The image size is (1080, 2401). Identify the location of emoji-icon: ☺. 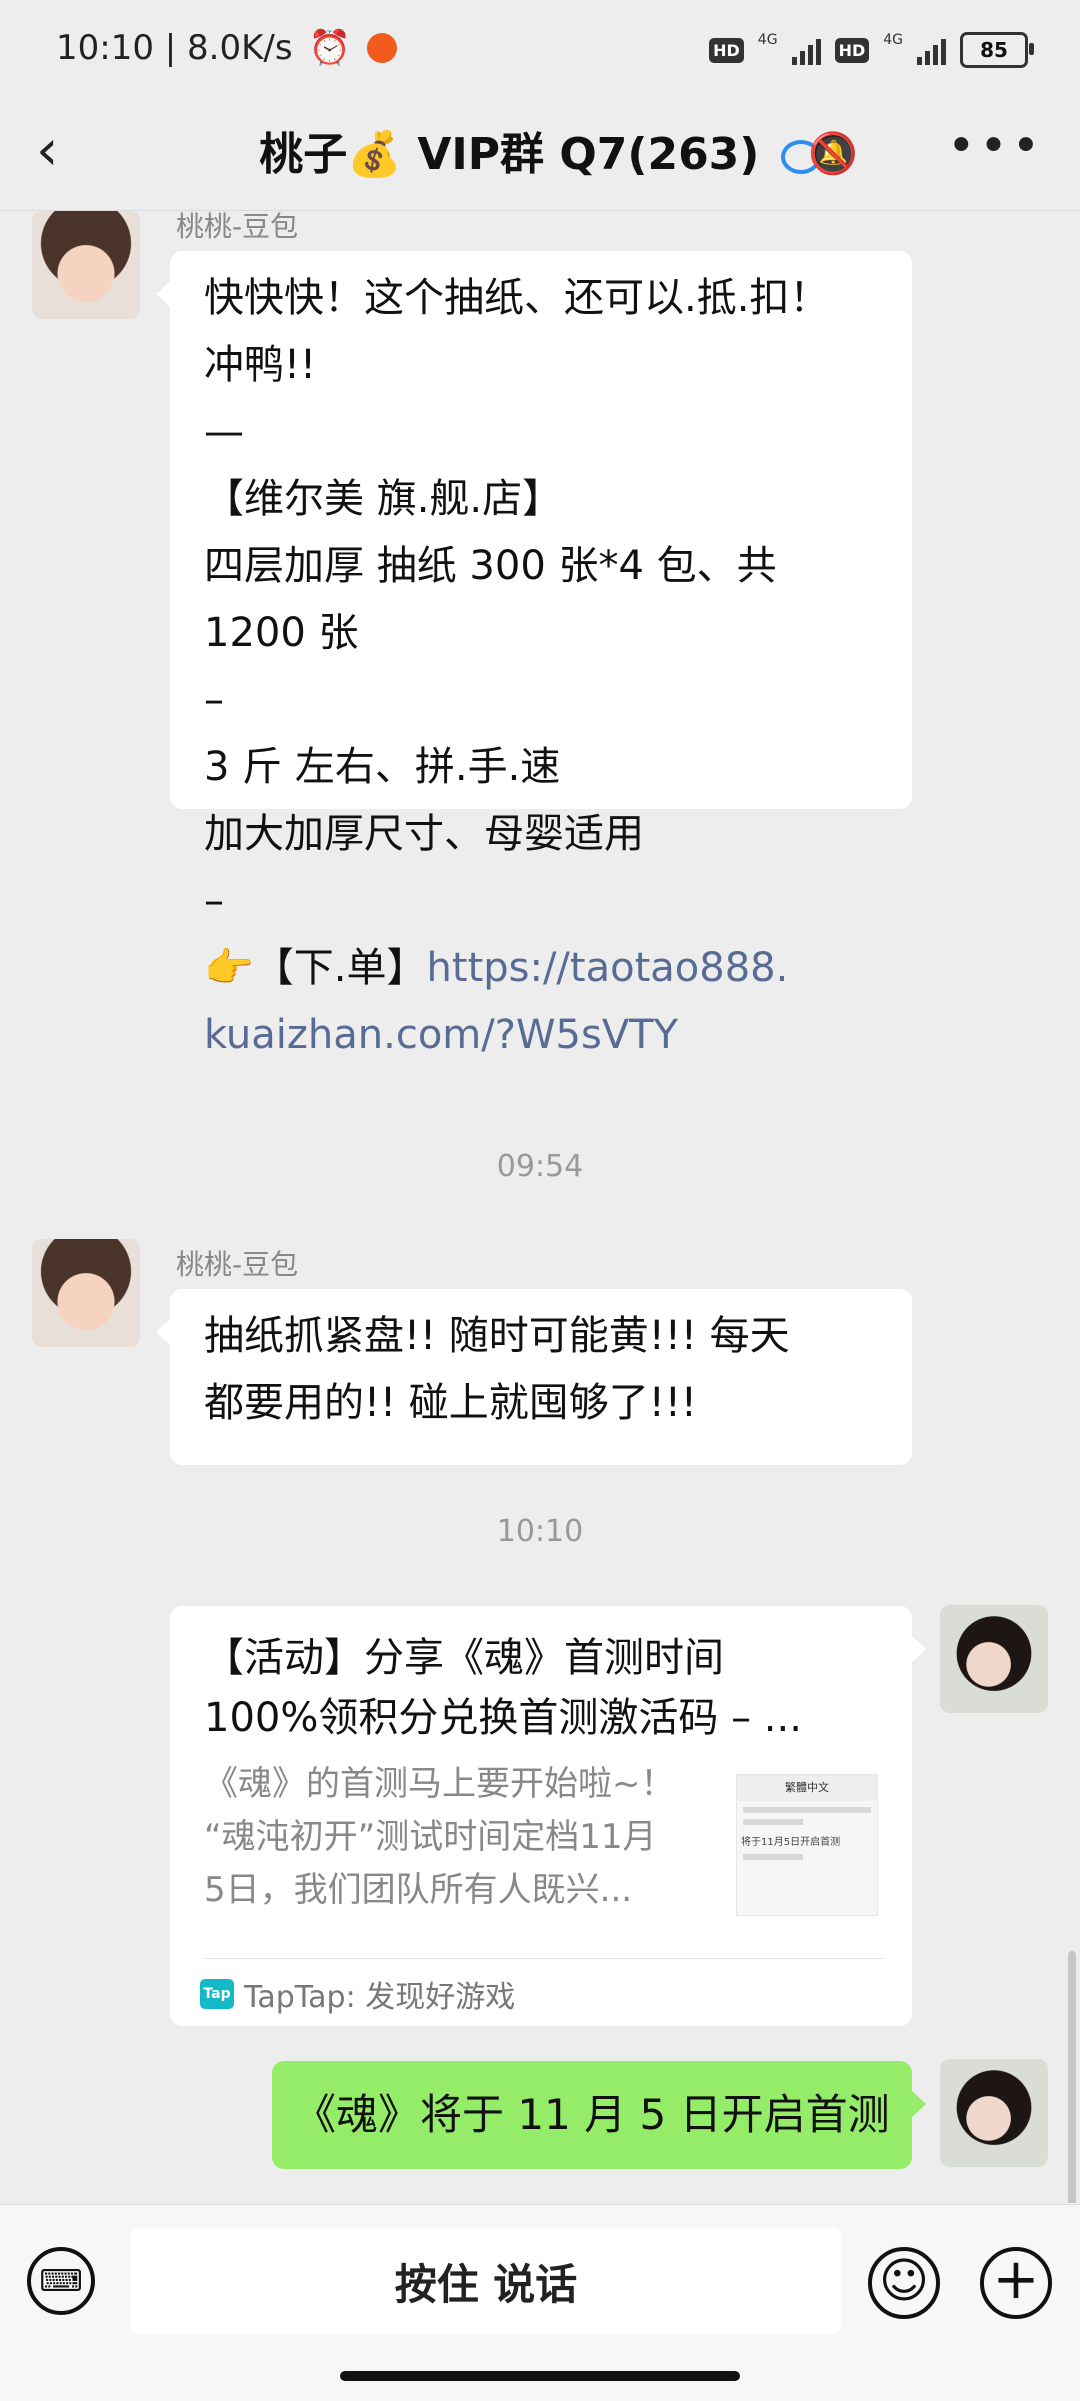
(904, 2283).